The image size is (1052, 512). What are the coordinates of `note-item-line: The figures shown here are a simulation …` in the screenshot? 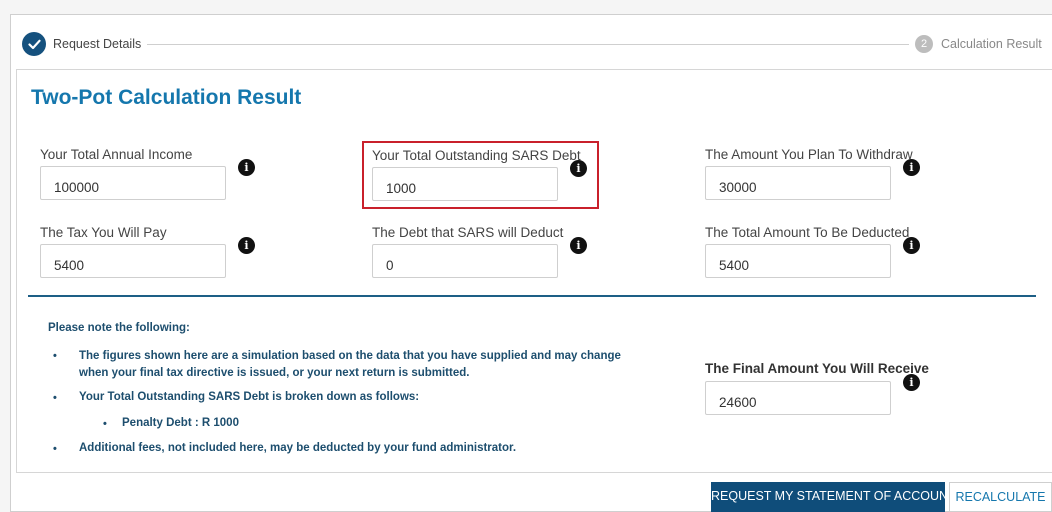 It's located at (350, 356).